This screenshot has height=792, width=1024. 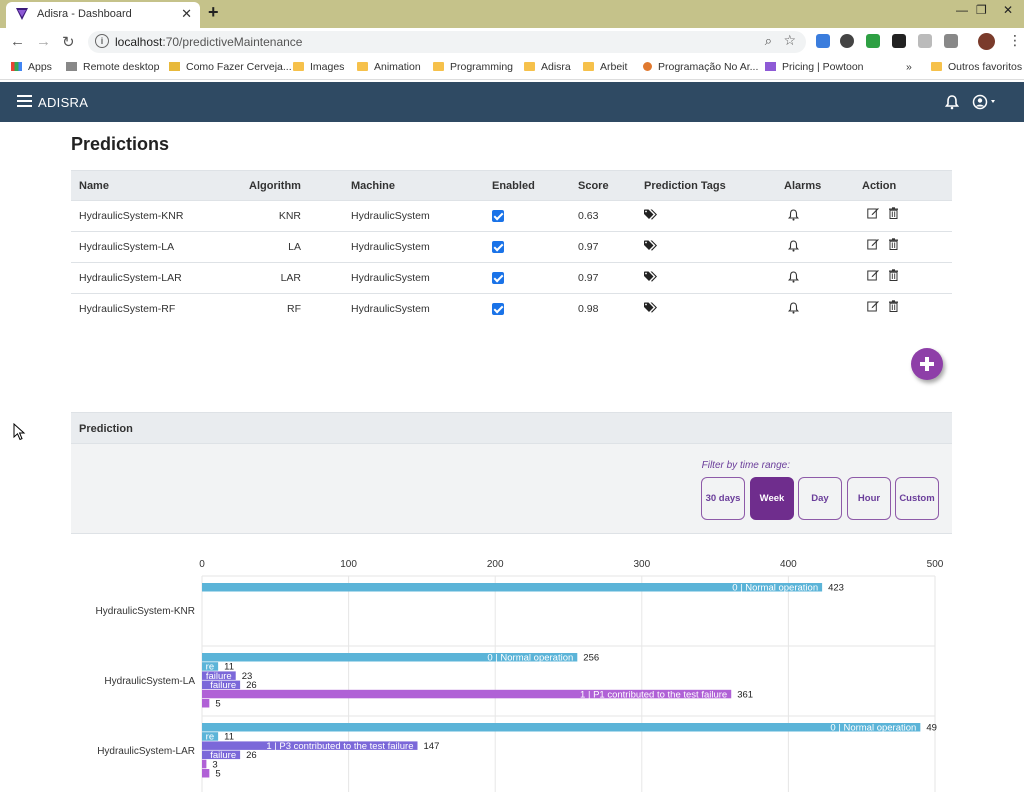 I want to click on bookmark-animation: Animation, so click(x=389, y=67).